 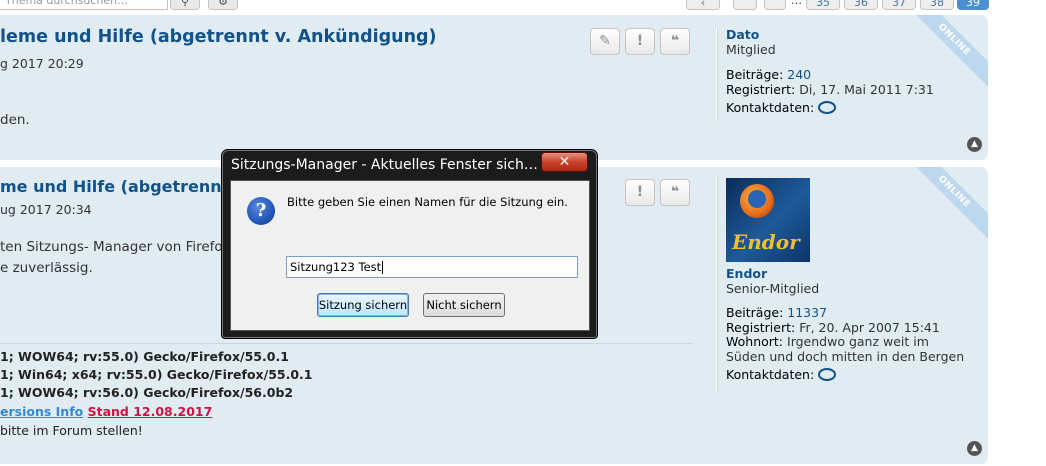 What do you see at coordinates (46, 268) in the screenshot?
I see `post-text-line: e zuverlässig.` at bounding box center [46, 268].